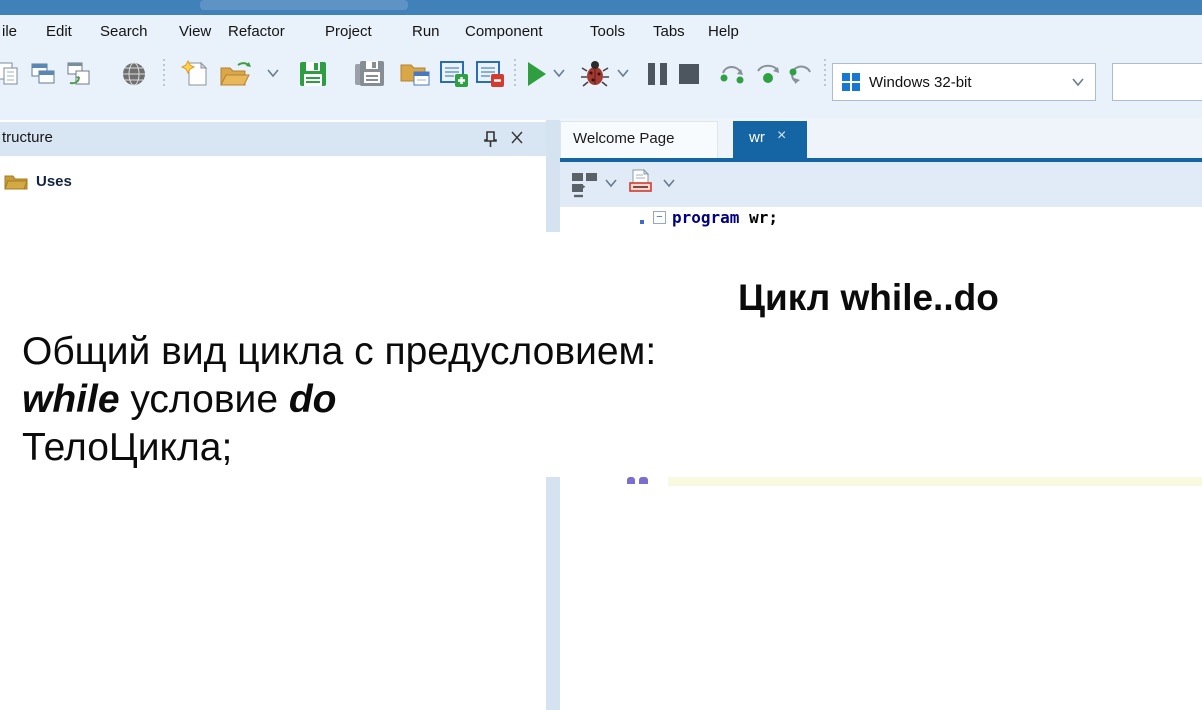 This screenshot has height=710, width=1202. I want to click on menu-tools: Tools, so click(607, 31).